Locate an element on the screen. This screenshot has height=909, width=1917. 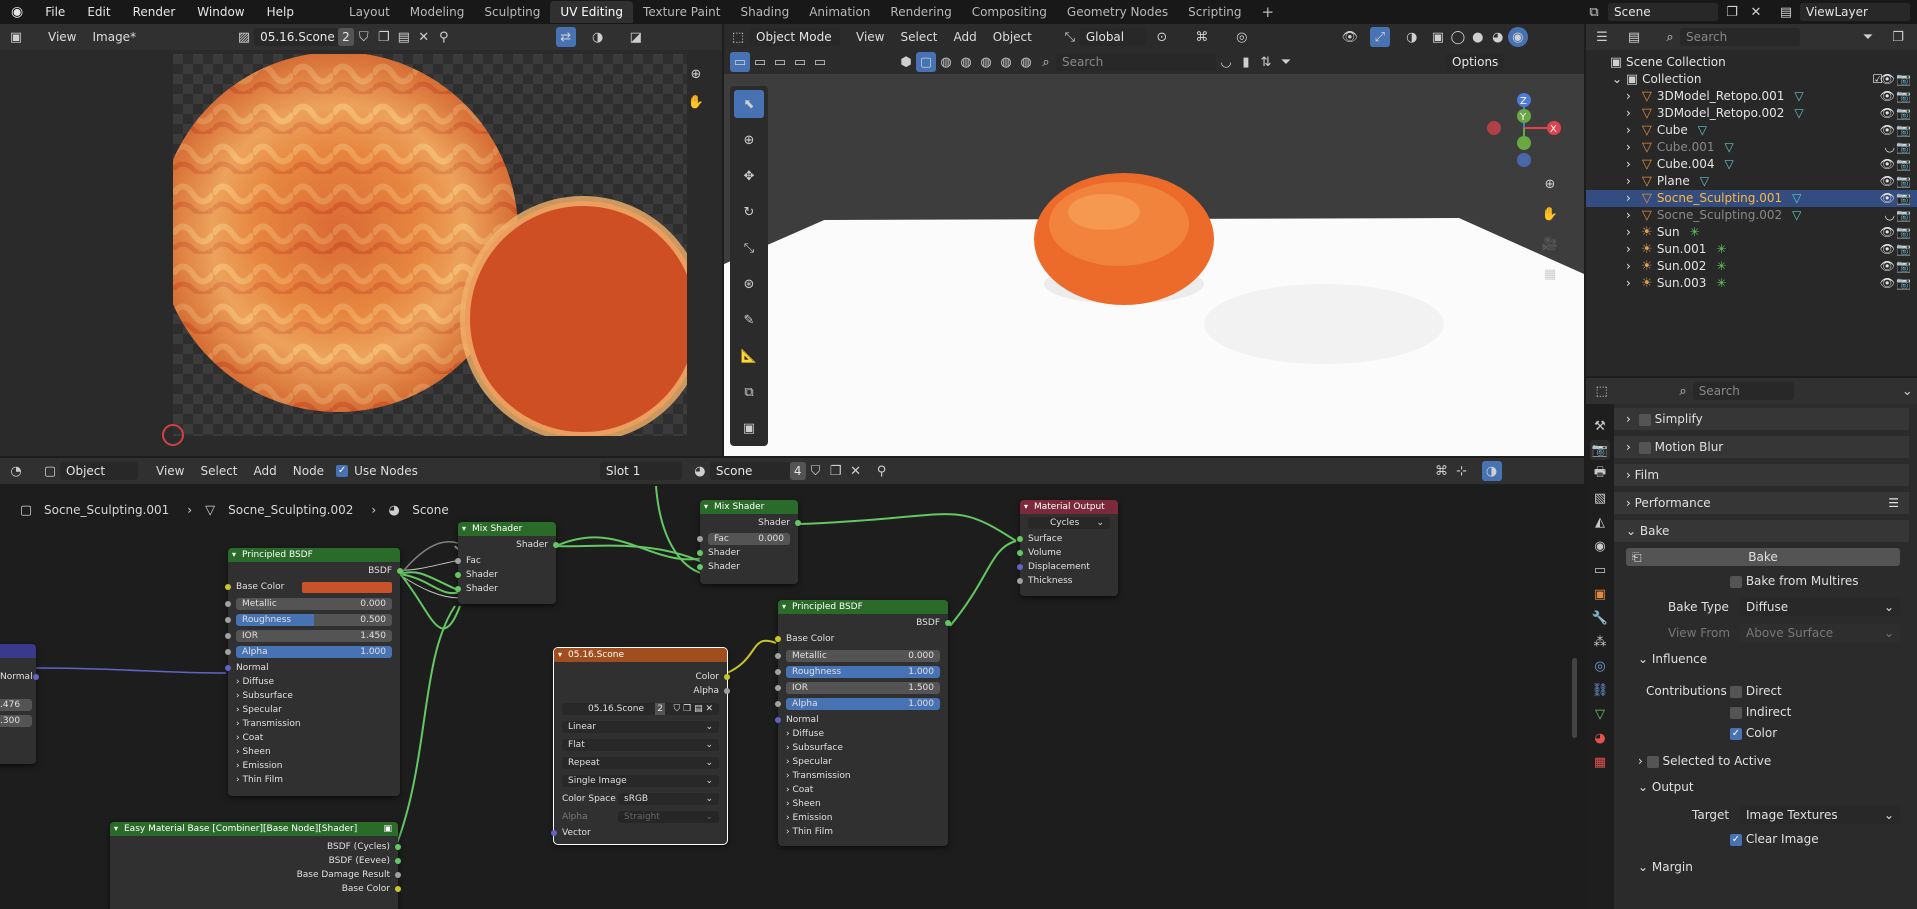
rotate-tool-icon: ↻ is located at coordinates (749, 212).